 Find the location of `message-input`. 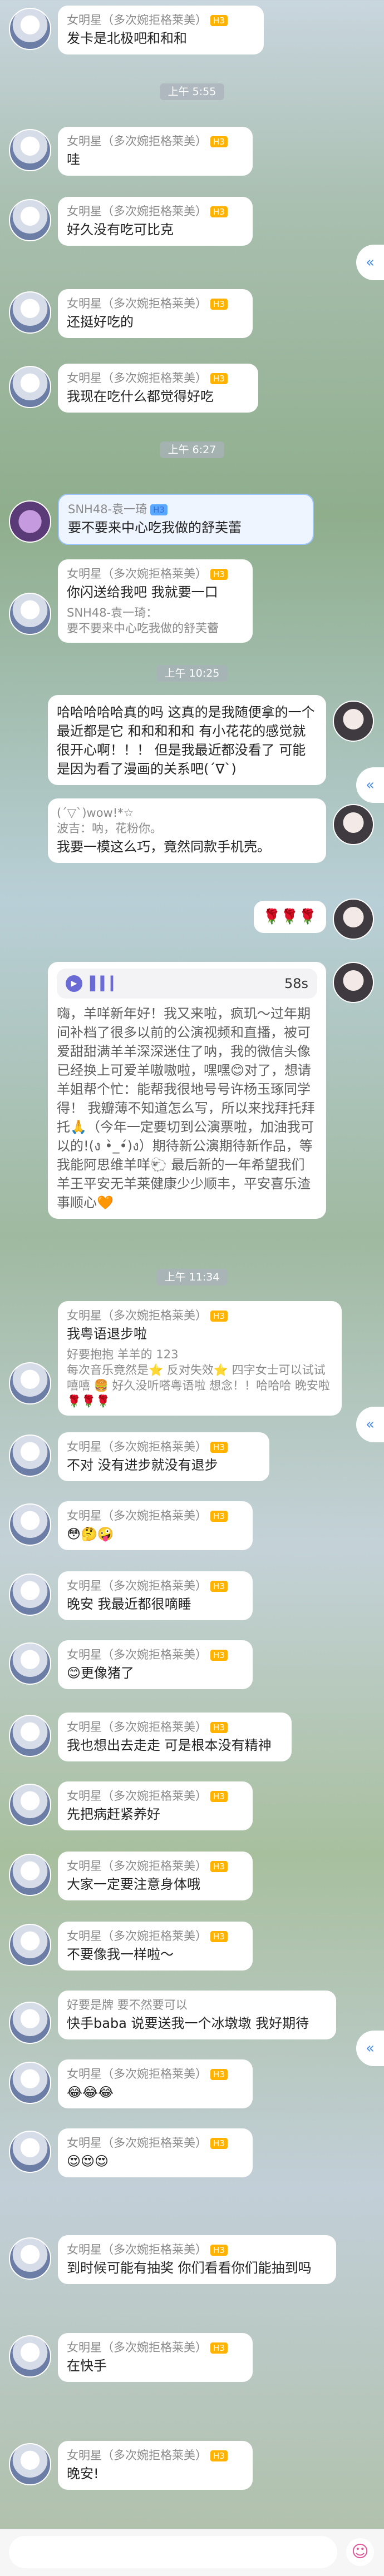

message-input is located at coordinates (173, 2552).